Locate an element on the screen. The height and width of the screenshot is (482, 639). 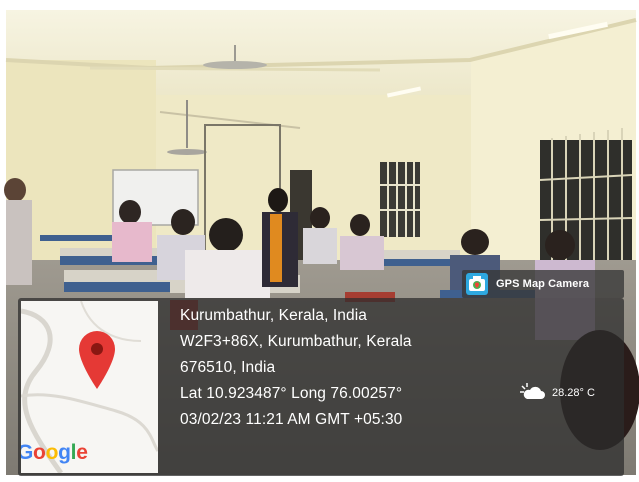
weather-readout: 28.28° C is located at coordinates (556, 393).